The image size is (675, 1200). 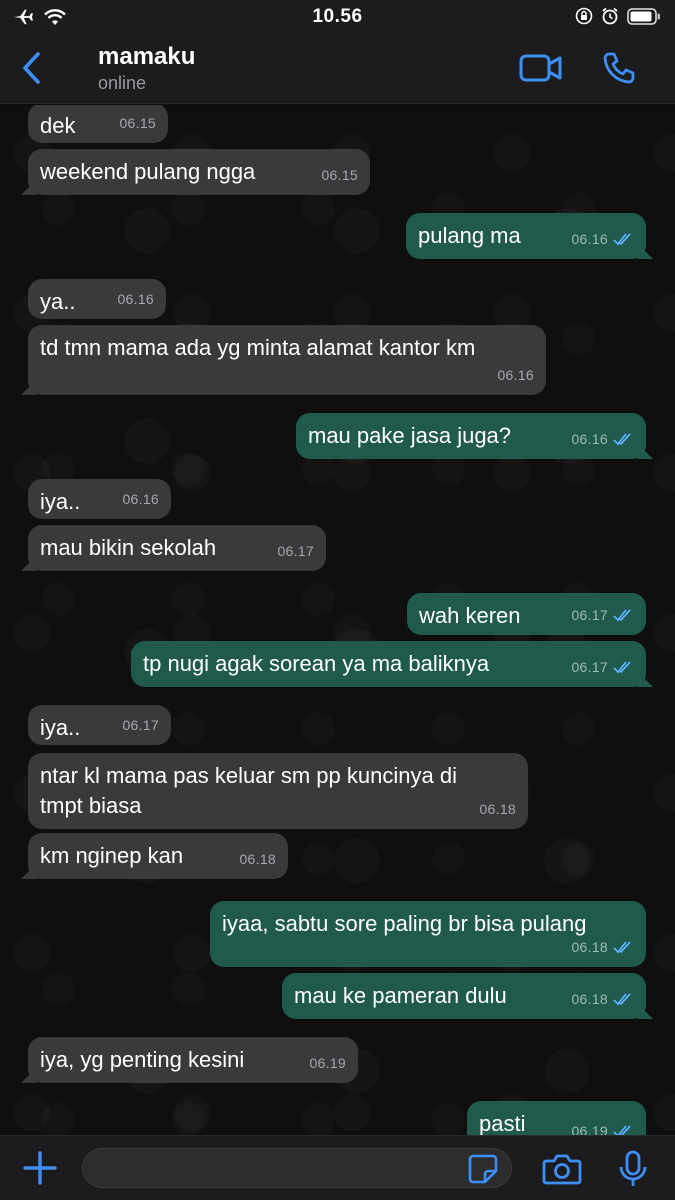 I want to click on voice-call-button, so click(x=619, y=70).